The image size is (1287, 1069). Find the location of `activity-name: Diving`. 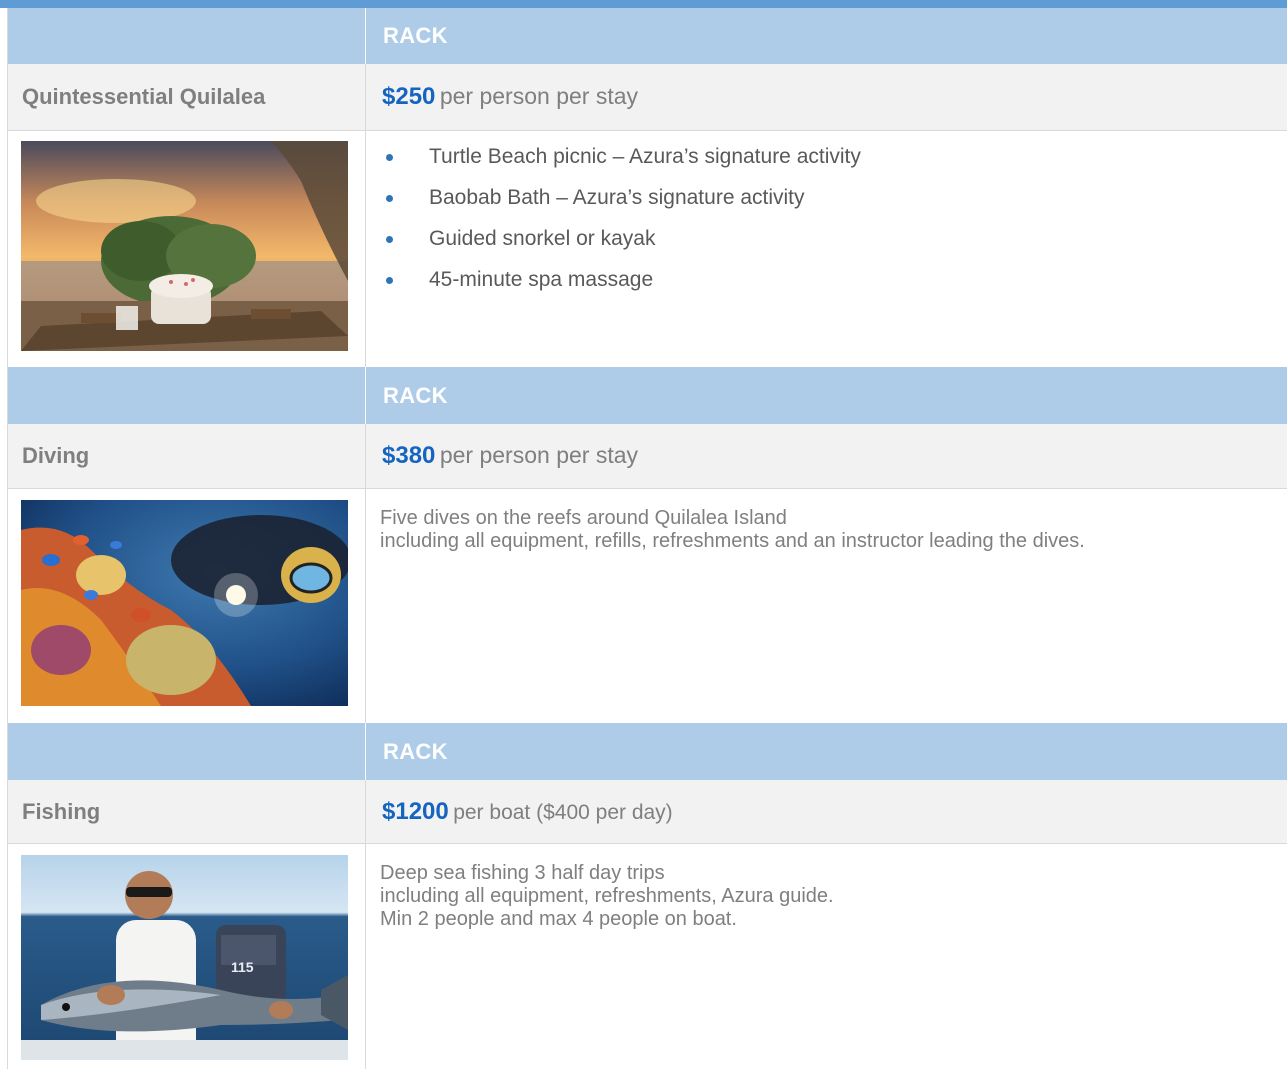

activity-name: Diving is located at coordinates (56, 455).